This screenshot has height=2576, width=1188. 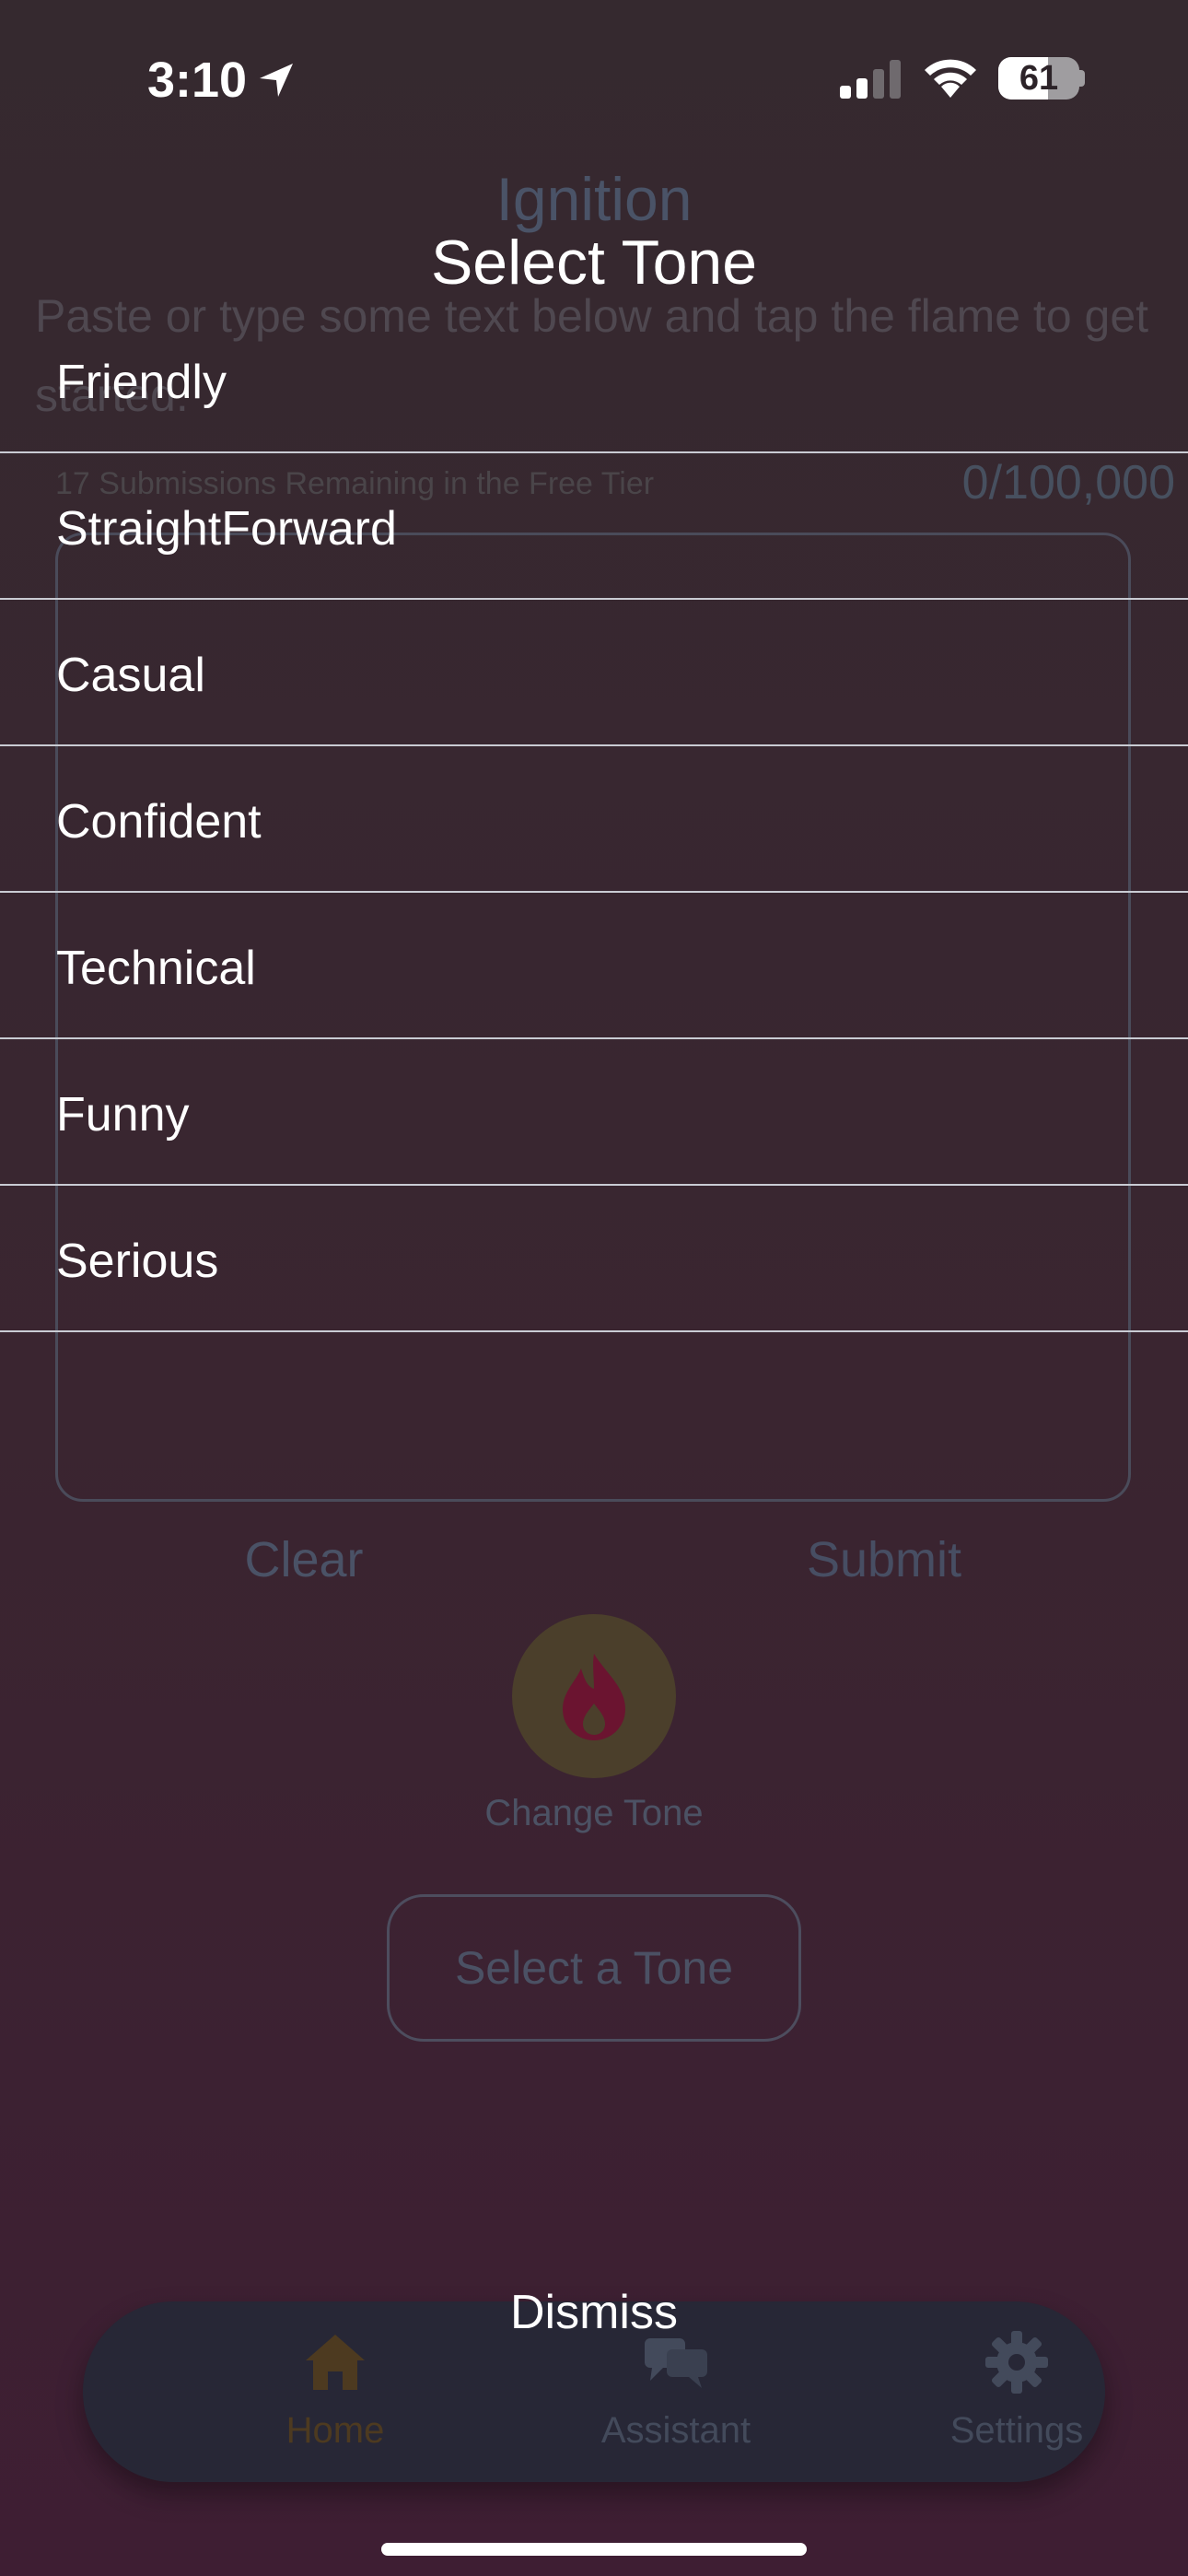 What do you see at coordinates (123, 1115) in the screenshot?
I see `tone-option-label: Funny` at bounding box center [123, 1115].